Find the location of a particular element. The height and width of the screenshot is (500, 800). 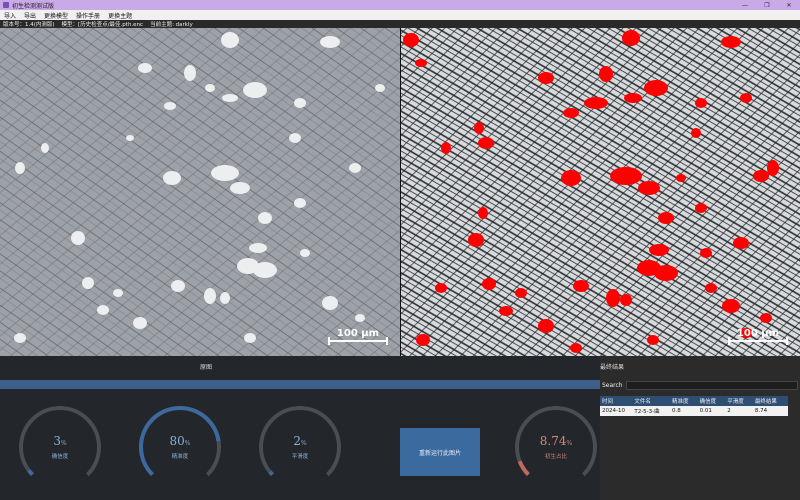

menu-manual: 操作手册 is located at coordinates (88, 15).